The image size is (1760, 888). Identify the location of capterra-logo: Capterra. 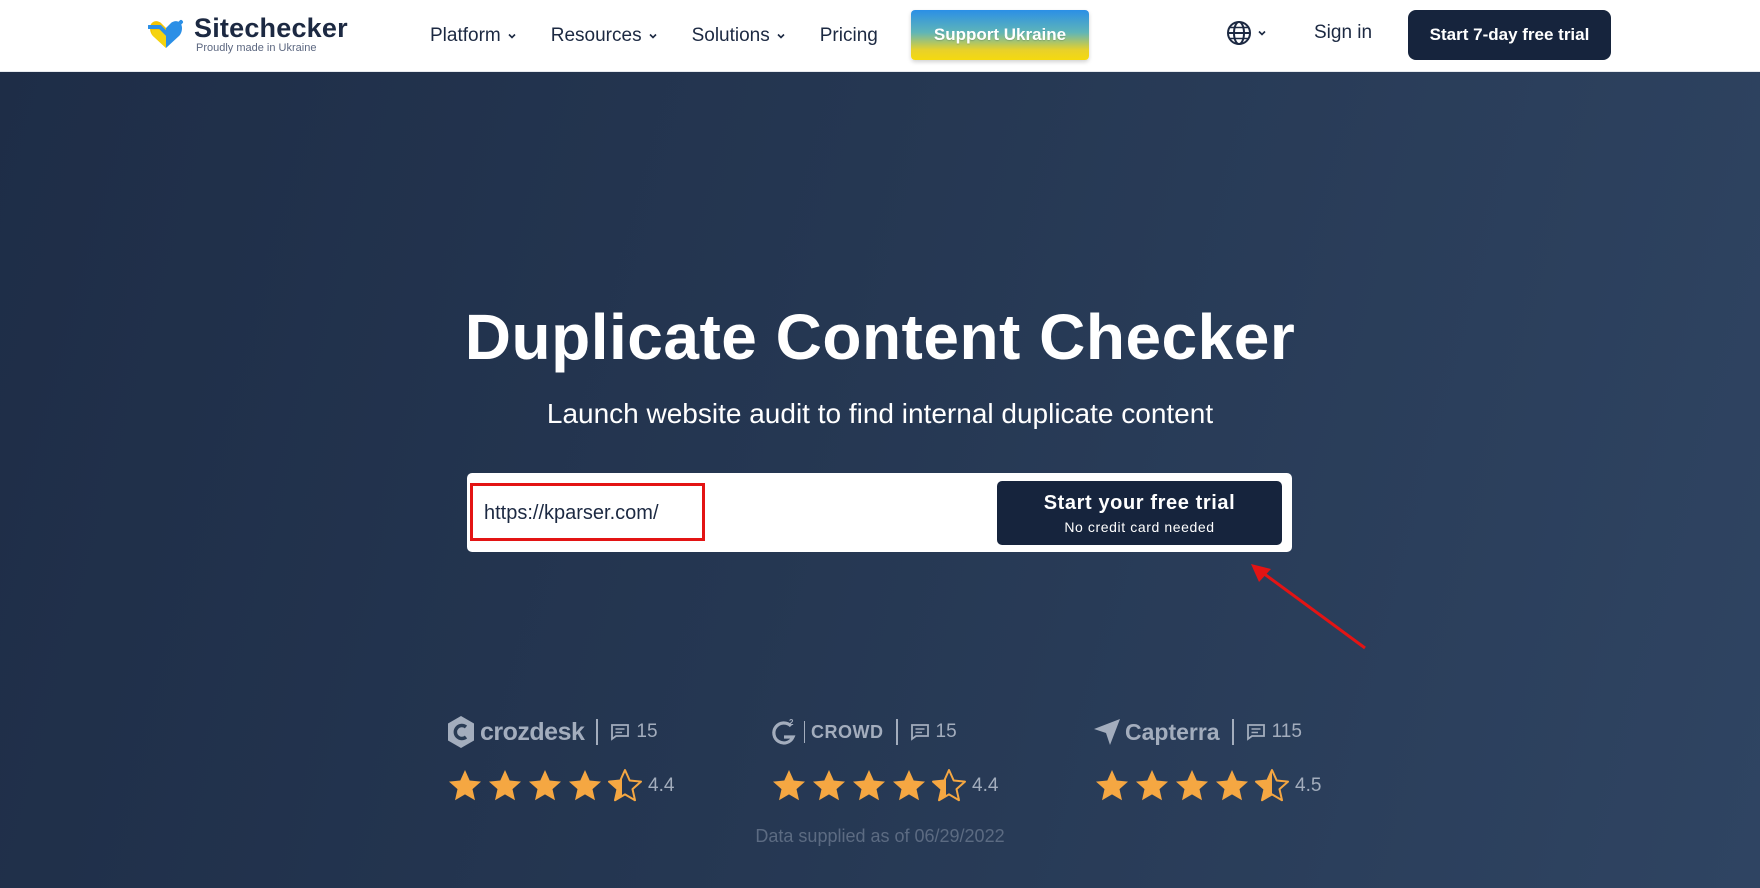
(1156, 732).